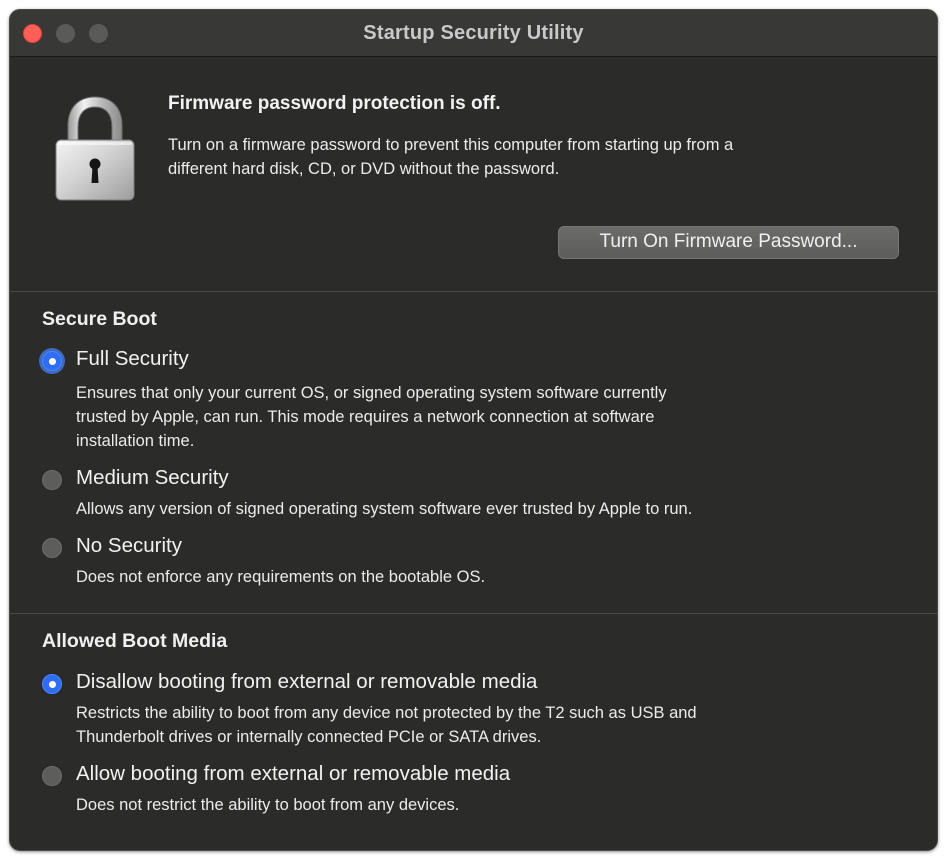  I want to click on medium-security-radio, so click(52, 480).